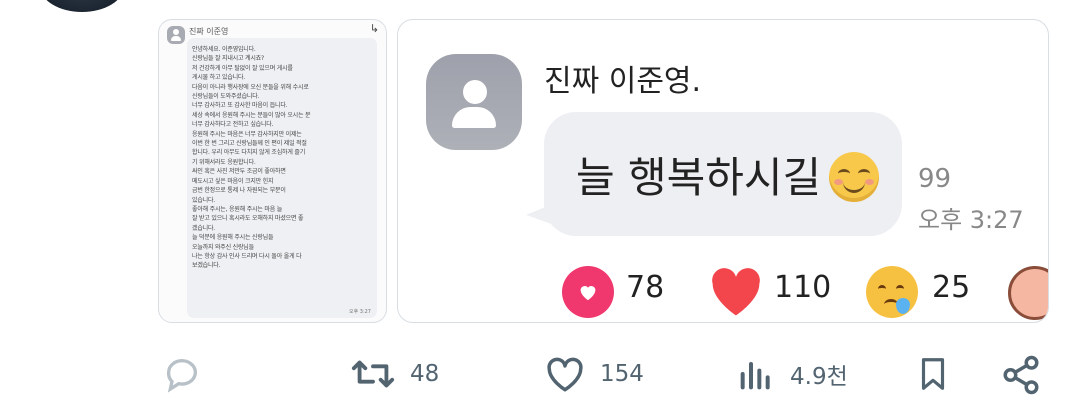 The height and width of the screenshot is (420, 1080). I want to click on message-line: 합니다. 우리 아무도 다치지 않게 조심하게 즐기, so click(249, 153).